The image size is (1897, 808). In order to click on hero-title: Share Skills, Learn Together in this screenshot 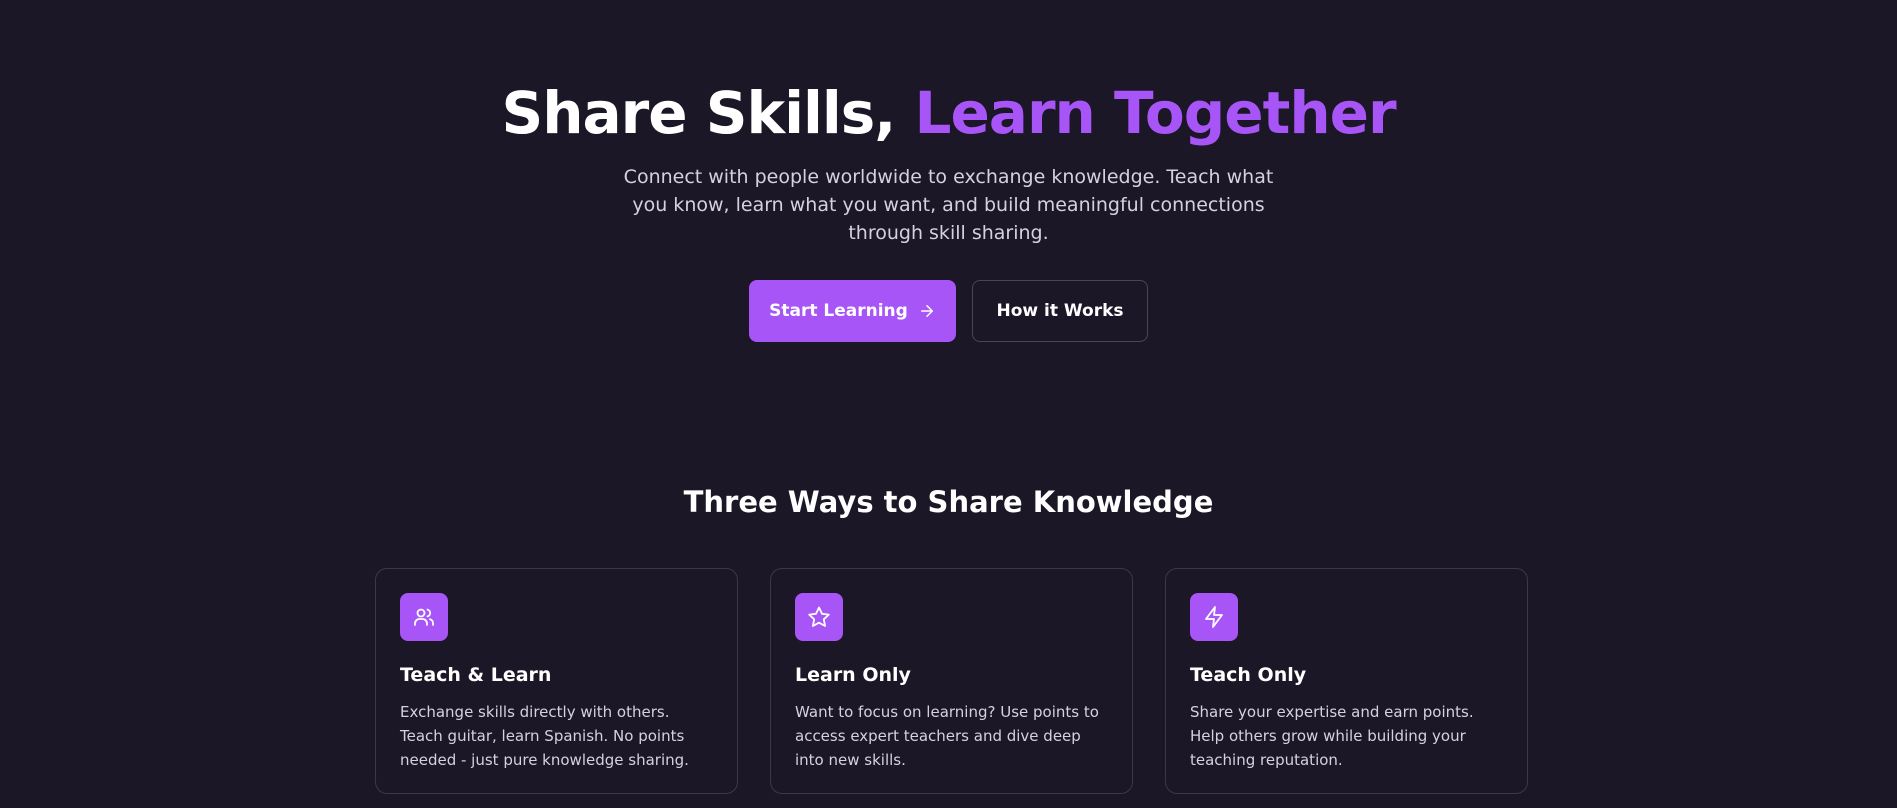, I will do `click(948, 113)`.